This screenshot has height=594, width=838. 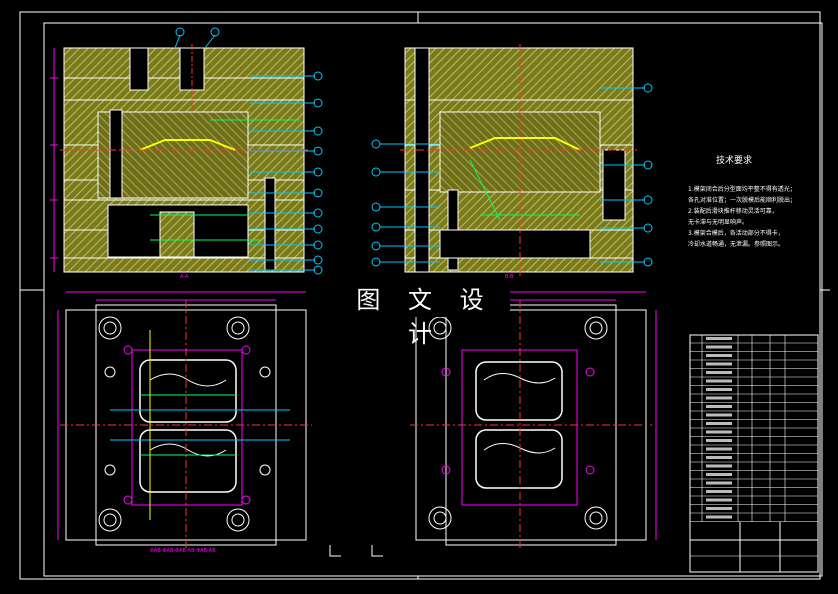 I want to click on corner-marks, so click(x=356, y=551).